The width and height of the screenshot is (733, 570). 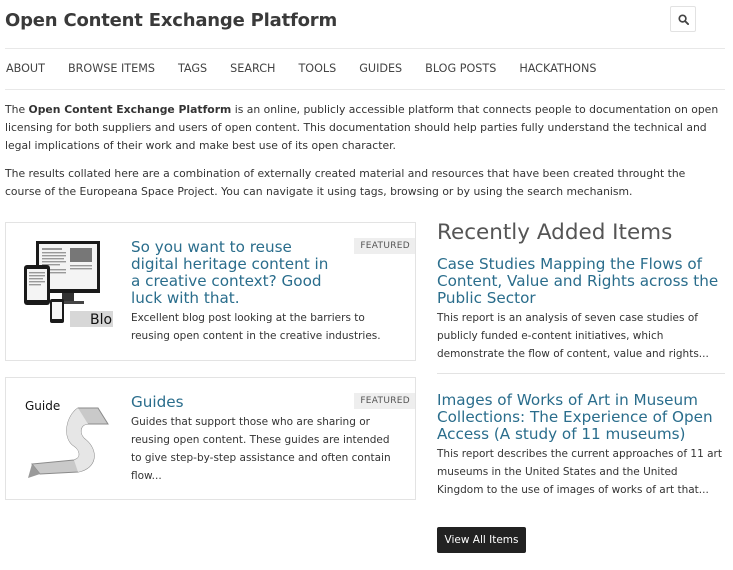 I want to click on search-button, so click(x=683, y=19).